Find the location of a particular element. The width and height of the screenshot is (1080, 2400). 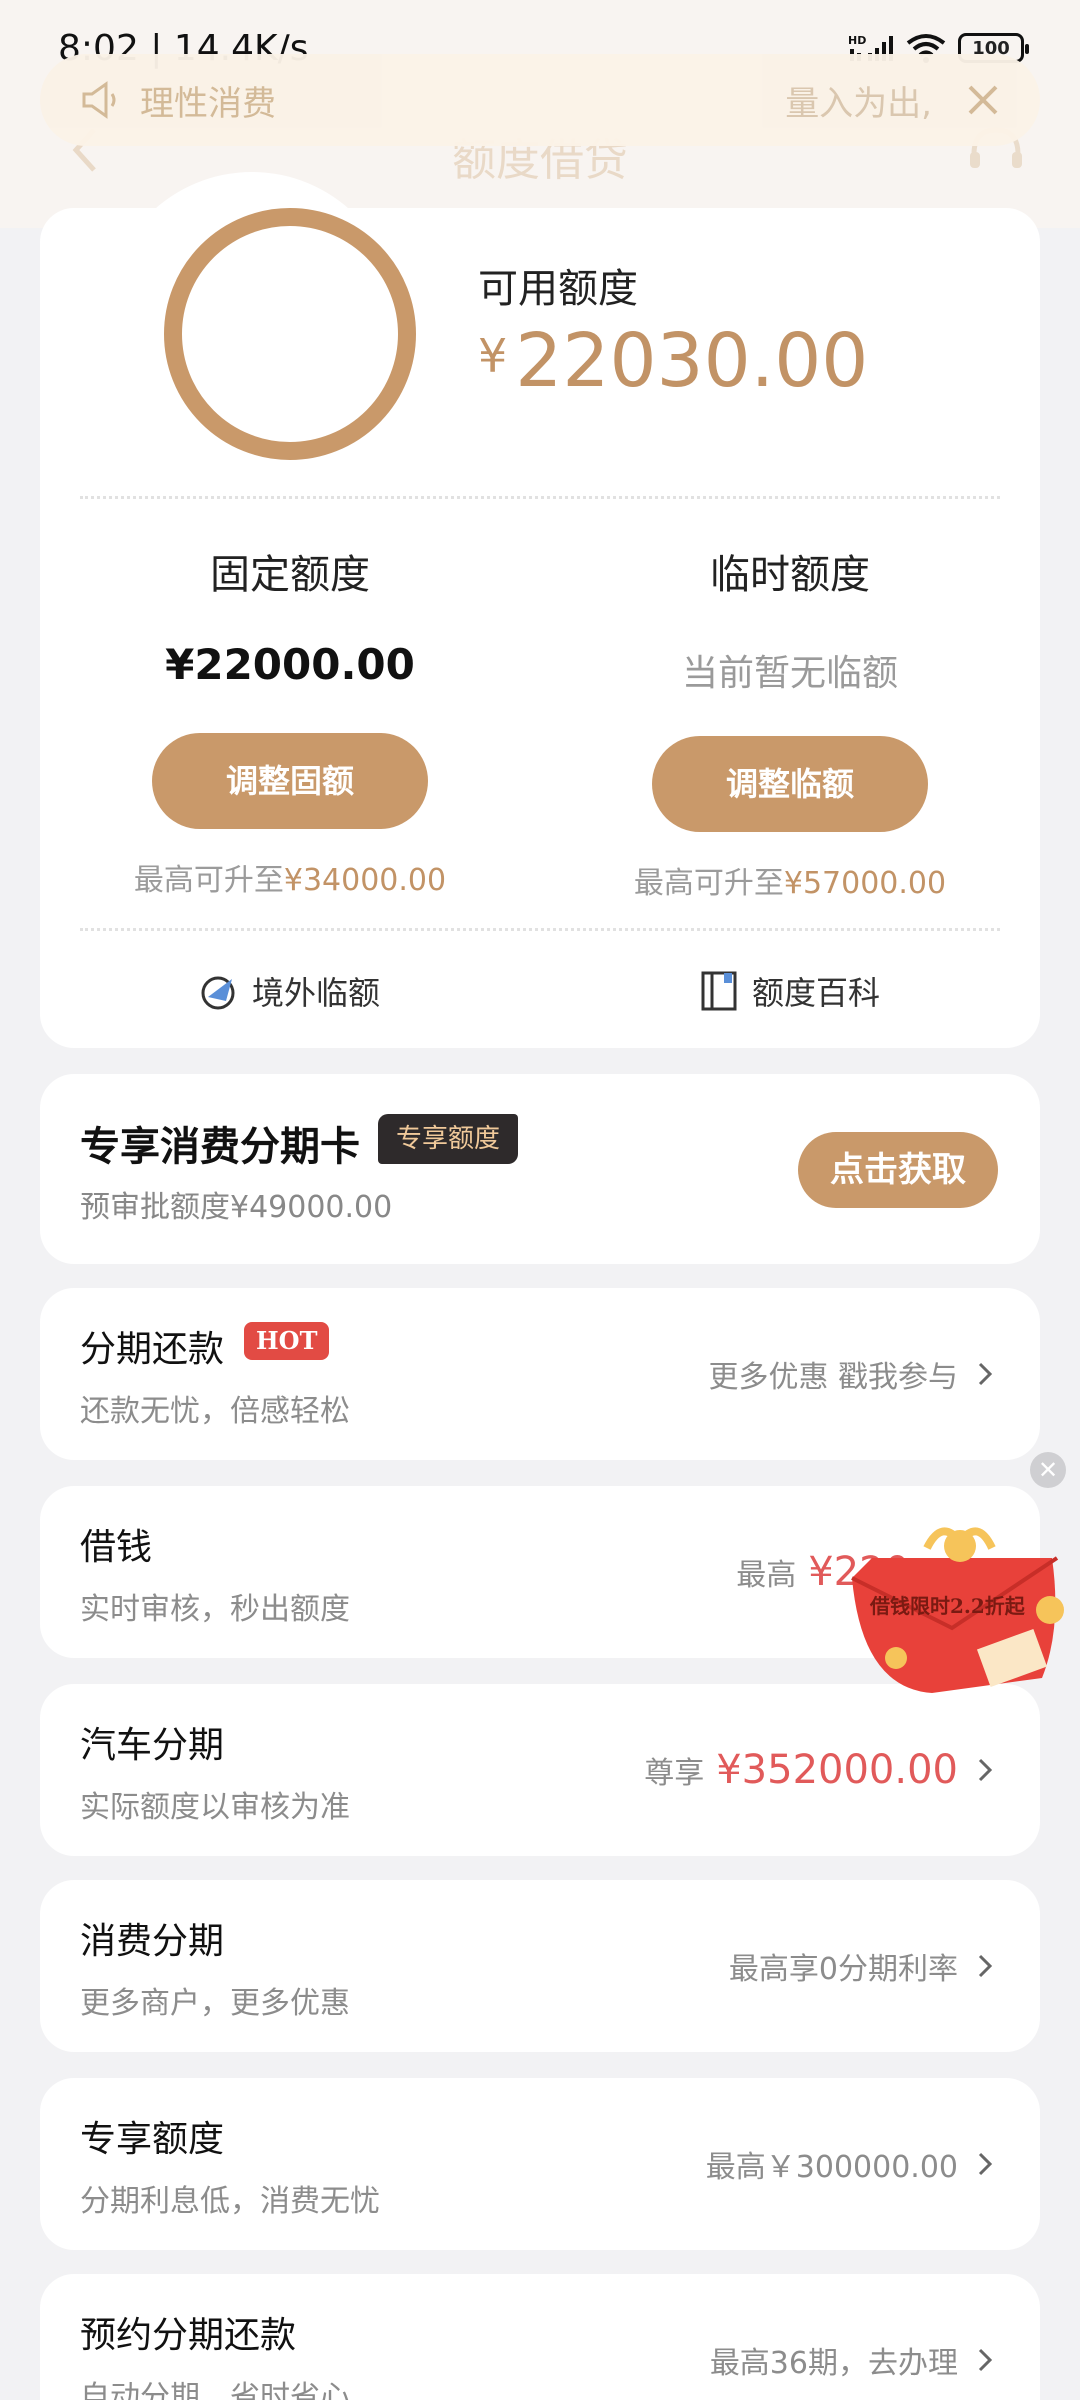

item-subtitle: 分期利息低，消费无忧 is located at coordinates (230, 2201).